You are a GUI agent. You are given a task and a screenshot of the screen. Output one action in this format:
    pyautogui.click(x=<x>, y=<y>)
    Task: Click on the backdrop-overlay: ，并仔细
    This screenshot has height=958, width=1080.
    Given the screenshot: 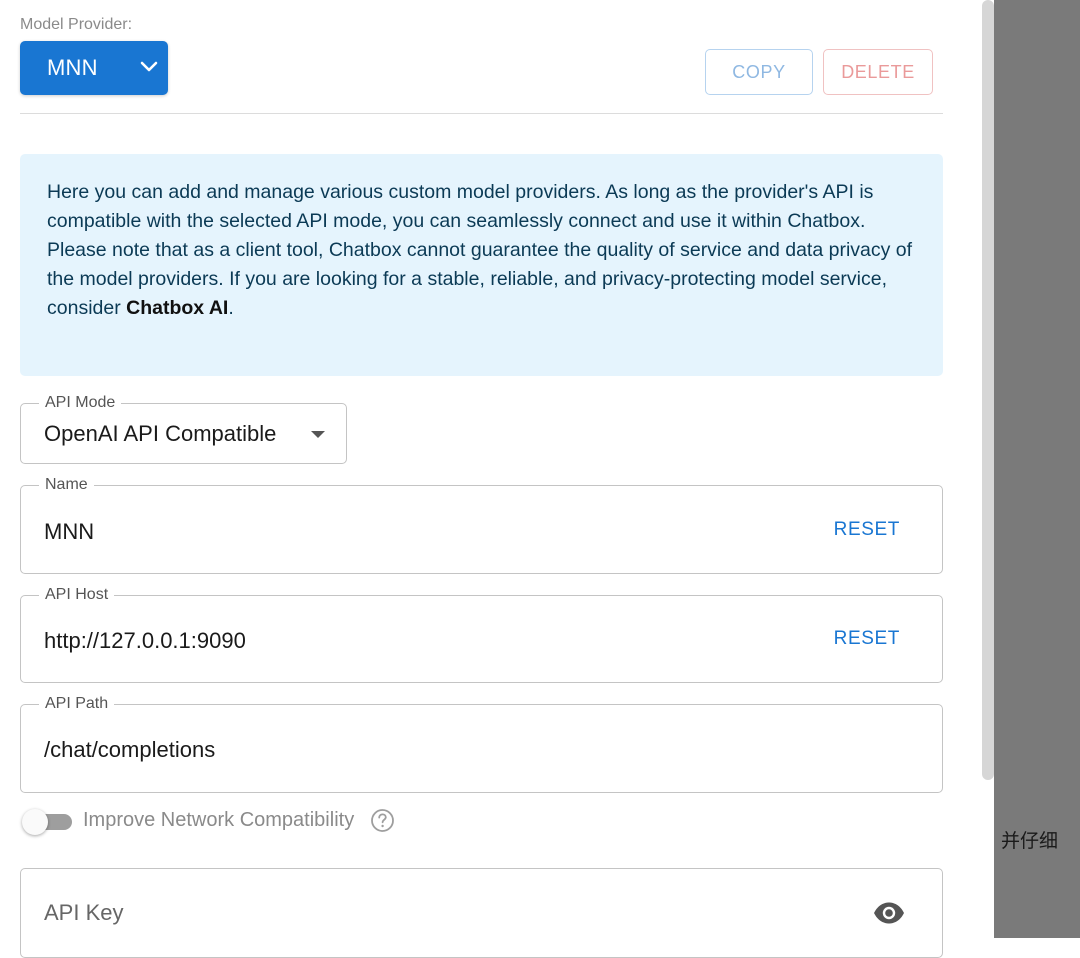 What is the action you would take?
    pyautogui.click(x=1037, y=469)
    